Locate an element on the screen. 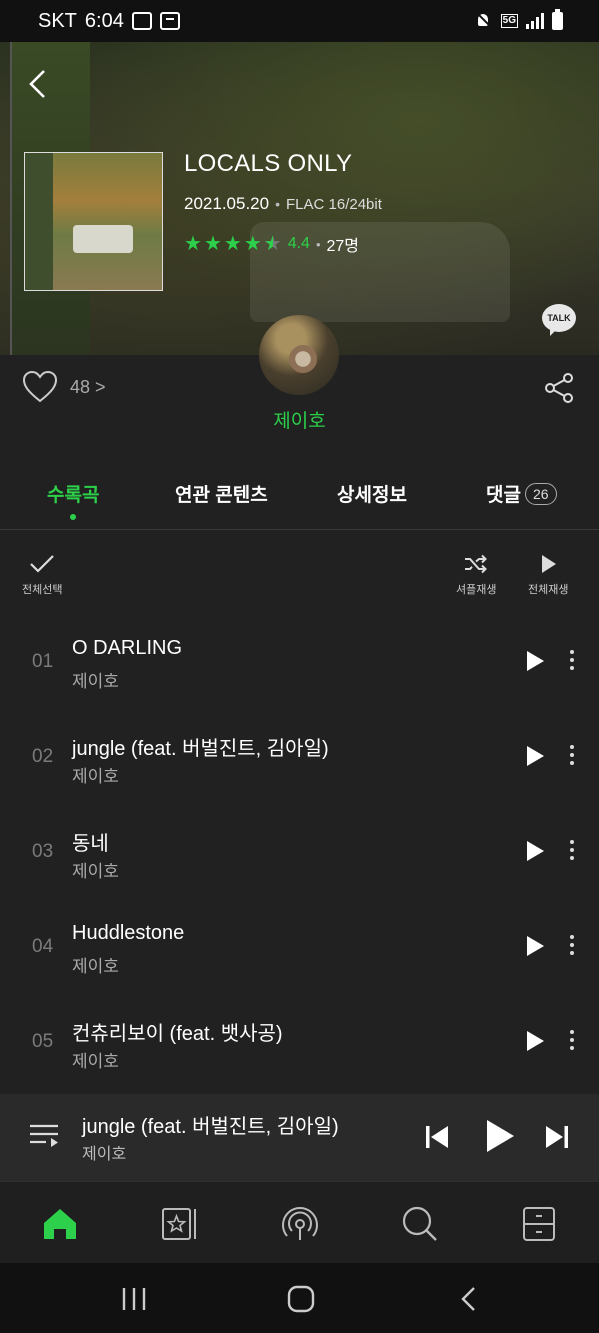  nav-menu is located at coordinates (539, 1224).